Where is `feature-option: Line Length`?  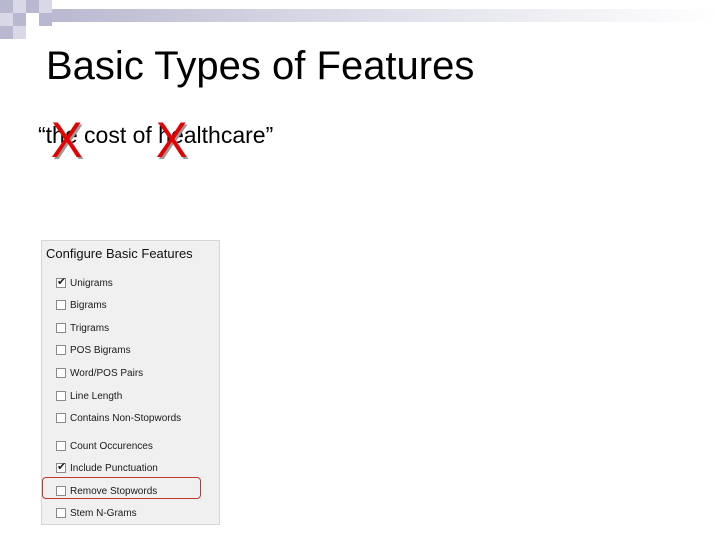
feature-option: Line Length is located at coordinates (89, 396).